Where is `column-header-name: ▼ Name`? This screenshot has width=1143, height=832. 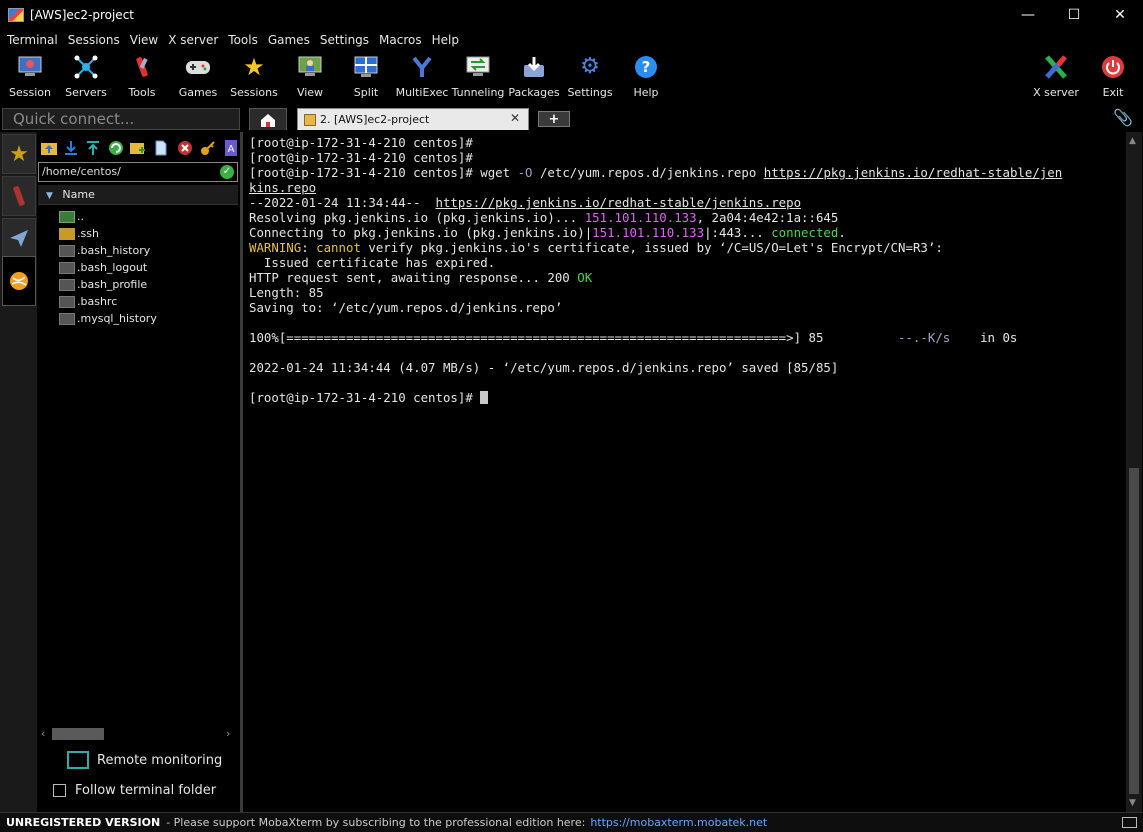
column-header-name: ▼ Name is located at coordinates (138, 195).